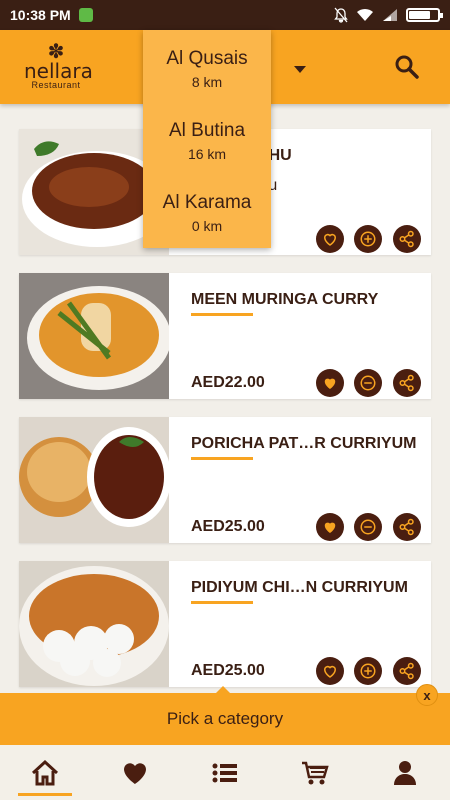 The height and width of the screenshot is (800, 450). What do you see at coordinates (424, 15) in the screenshot?
I see `battery-icon` at bounding box center [424, 15].